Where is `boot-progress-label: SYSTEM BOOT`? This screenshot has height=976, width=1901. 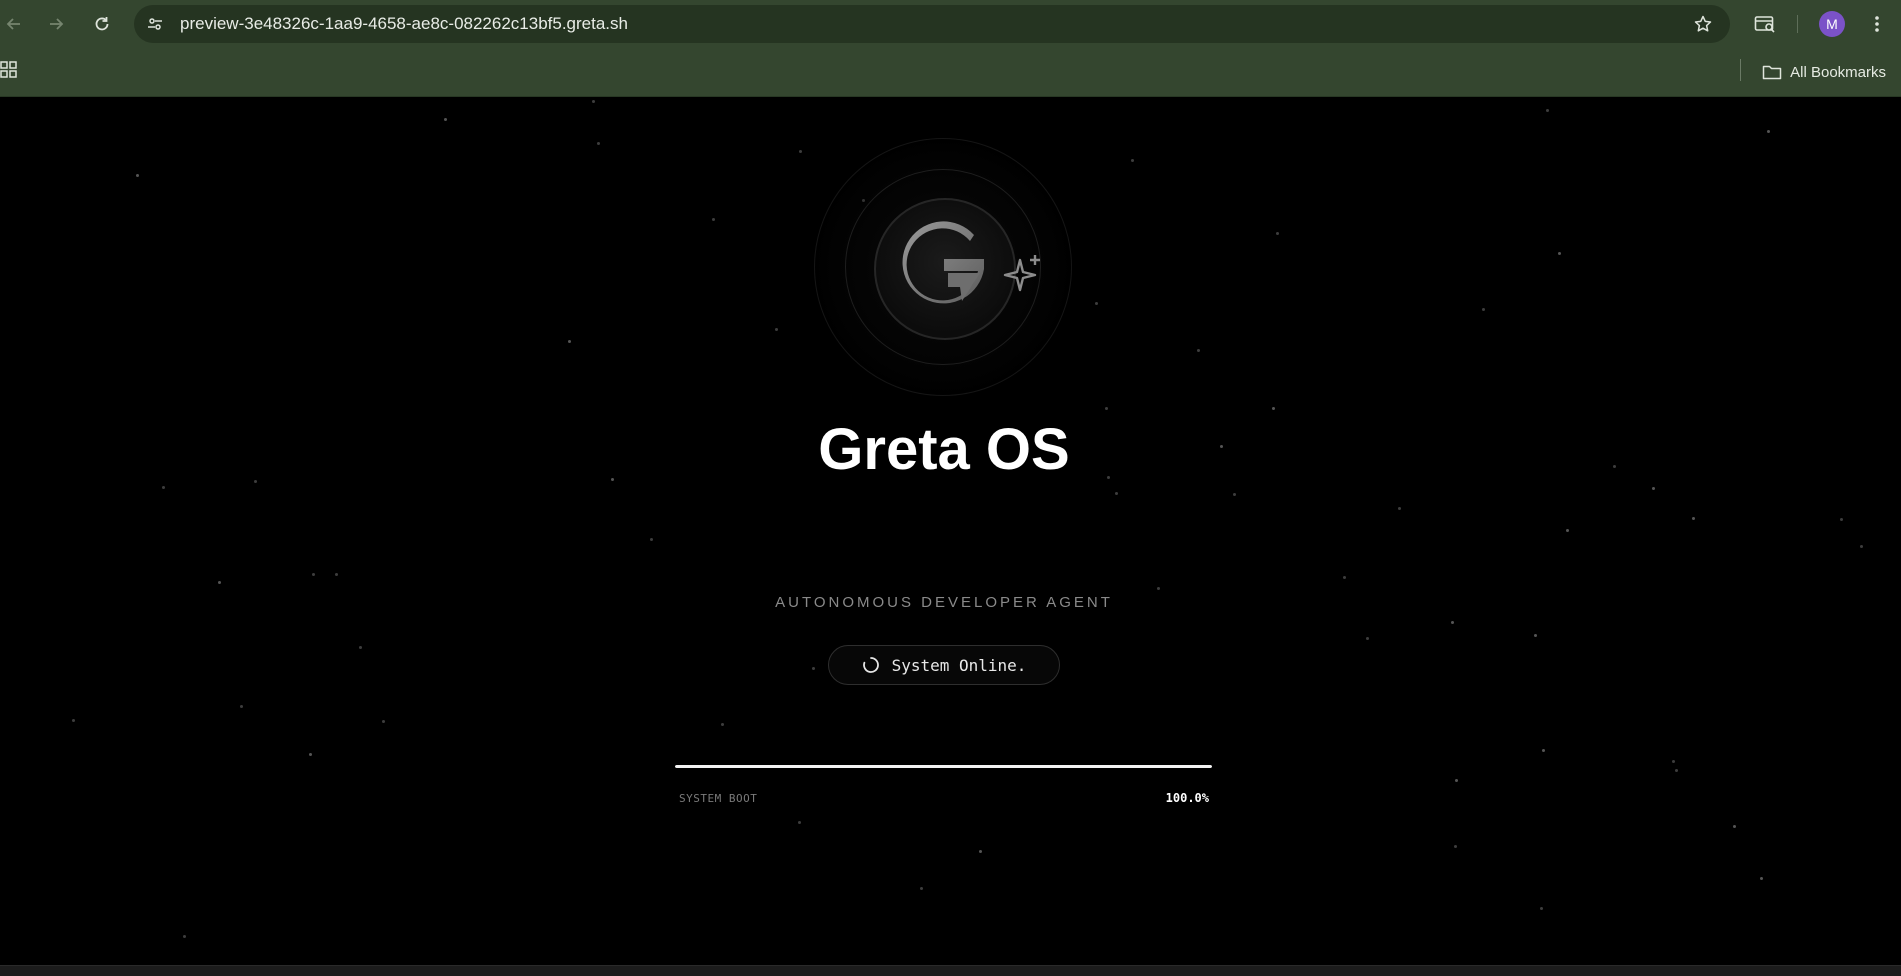 boot-progress-label: SYSTEM BOOT is located at coordinates (718, 798).